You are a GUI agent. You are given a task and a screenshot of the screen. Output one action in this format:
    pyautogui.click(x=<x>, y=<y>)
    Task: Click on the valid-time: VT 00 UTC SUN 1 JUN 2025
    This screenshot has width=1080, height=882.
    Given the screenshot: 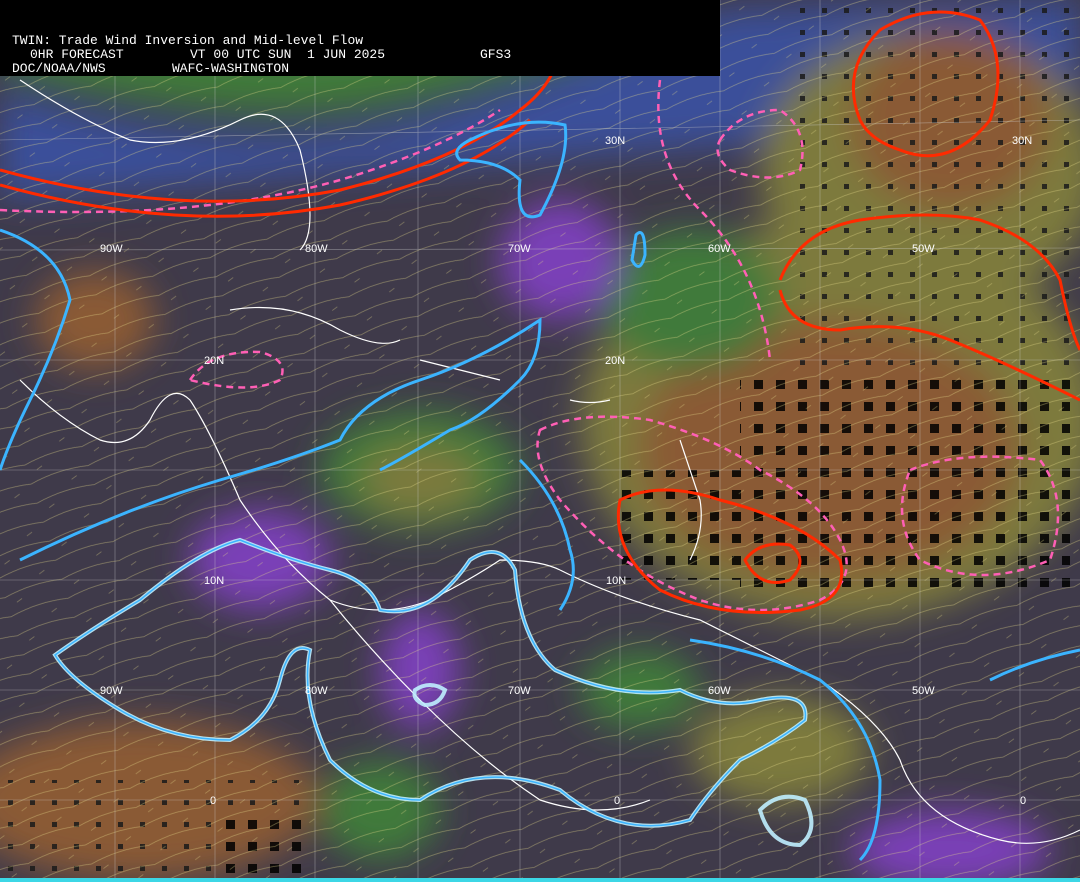 What is the action you would take?
    pyautogui.click(x=288, y=54)
    